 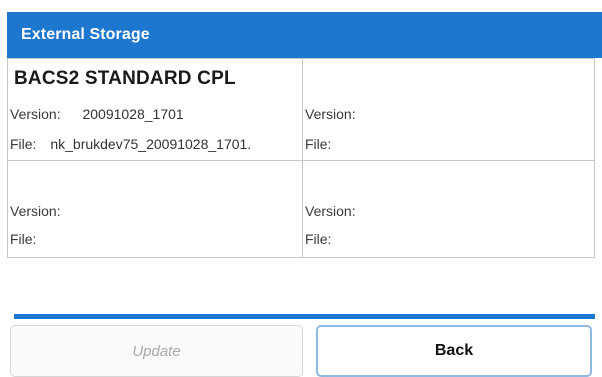 What do you see at coordinates (448, 109) in the screenshot?
I see `storage-slot-2: Version: File:` at bounding box center [448, 109].